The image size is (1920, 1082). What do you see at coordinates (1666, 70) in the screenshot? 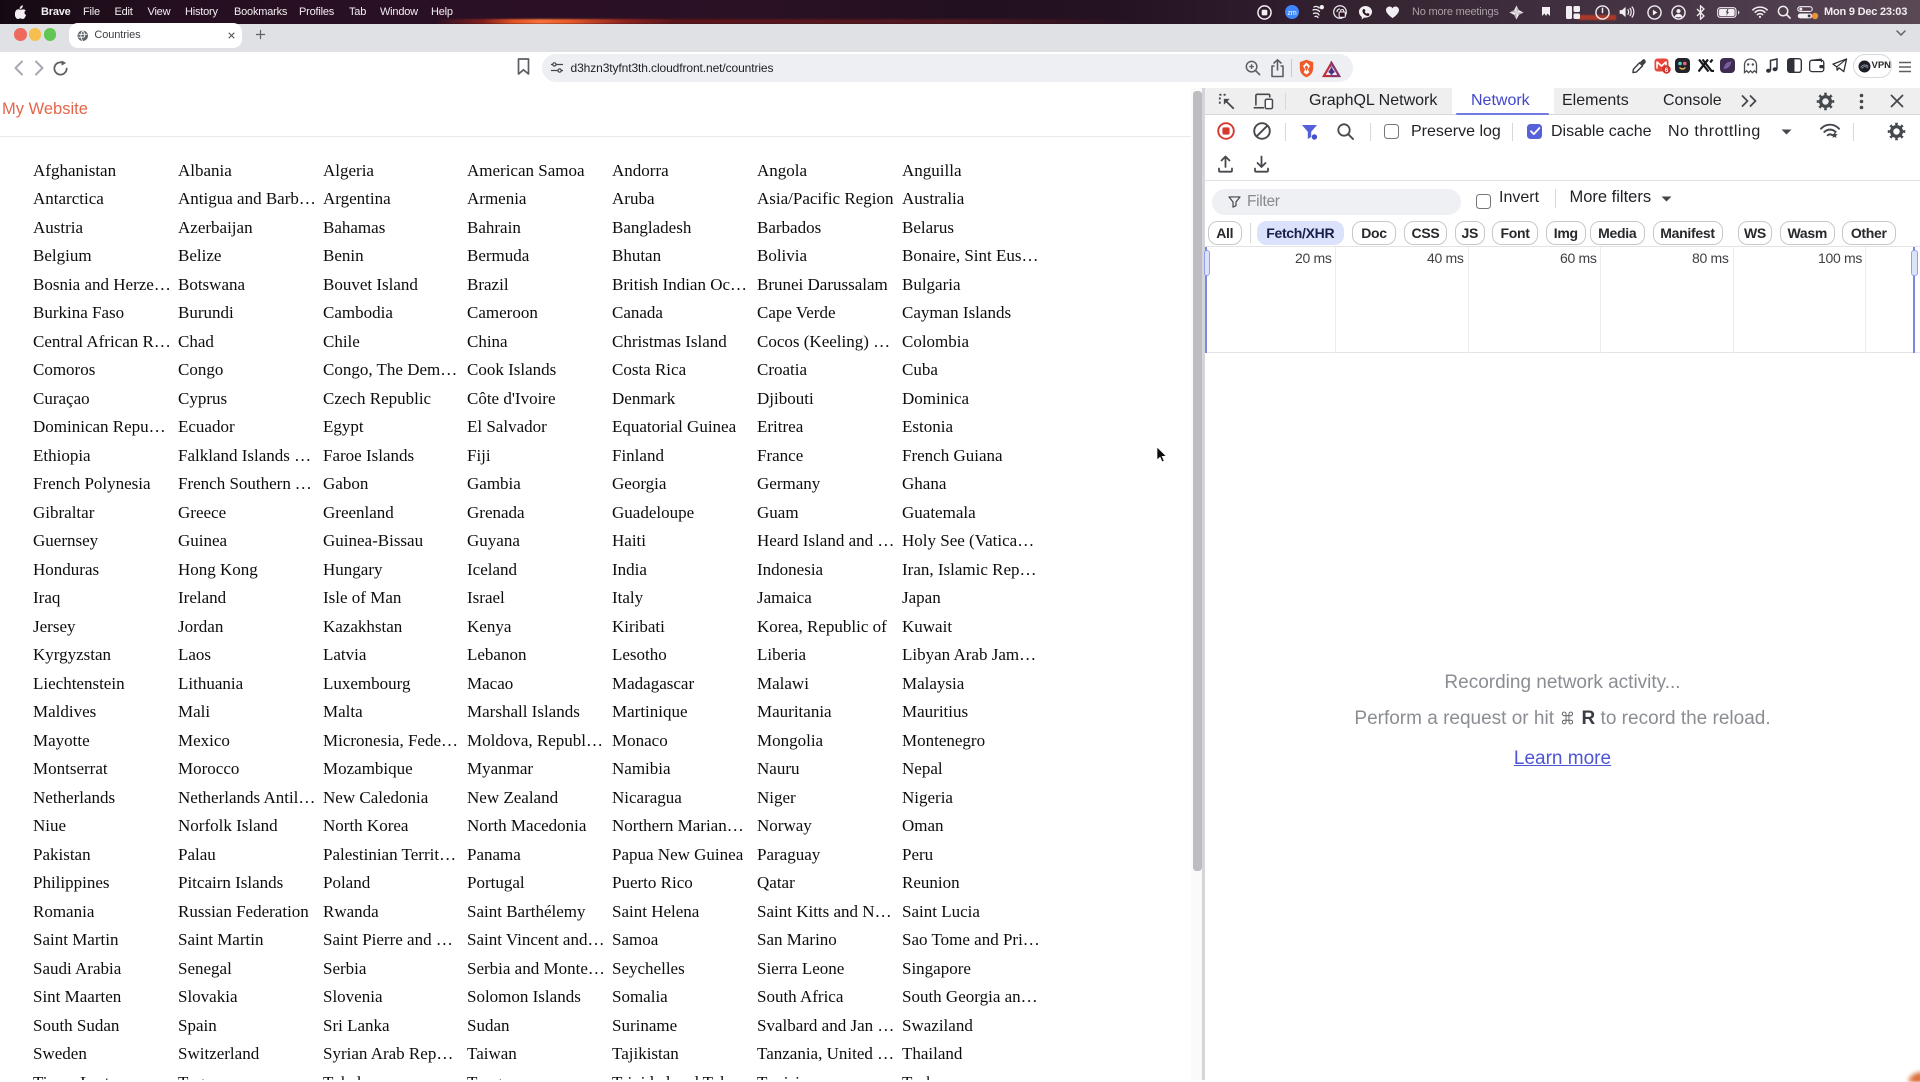
I see `svg-text: 6` at bounding box center [1666, 70].